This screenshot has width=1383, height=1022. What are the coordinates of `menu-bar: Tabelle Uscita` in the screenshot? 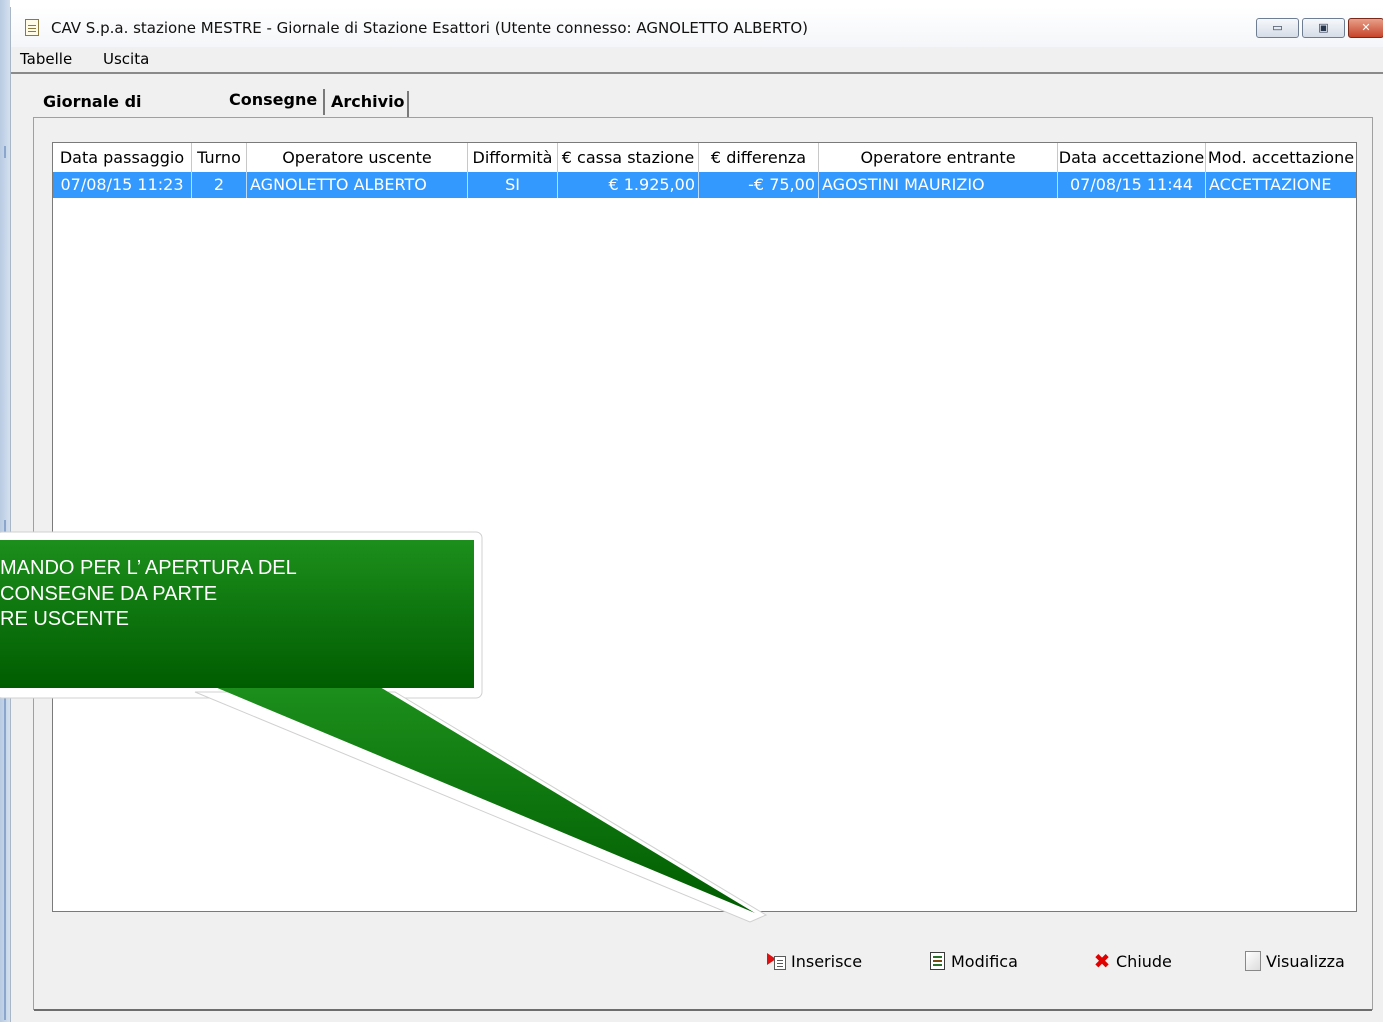 It's located at (697, 60).